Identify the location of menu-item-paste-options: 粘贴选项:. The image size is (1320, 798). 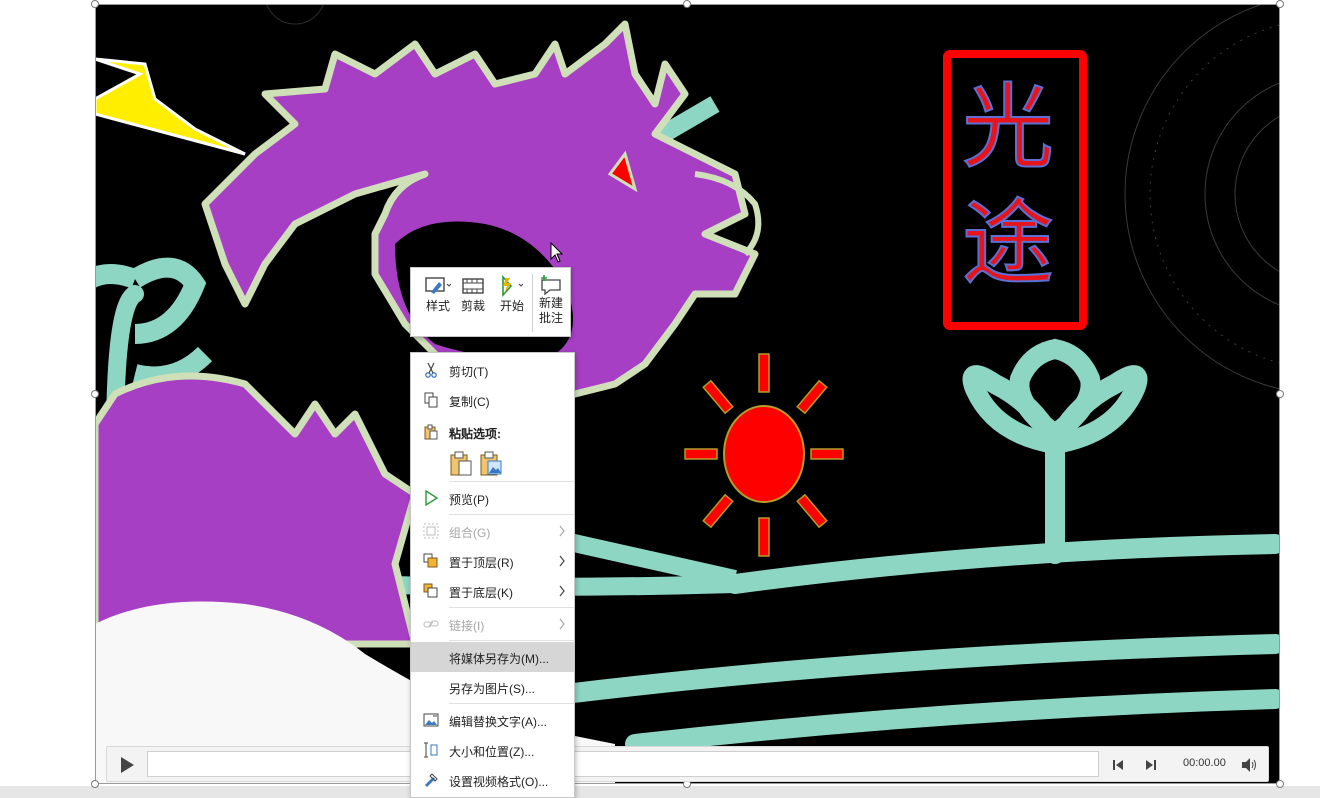
(492, 432).